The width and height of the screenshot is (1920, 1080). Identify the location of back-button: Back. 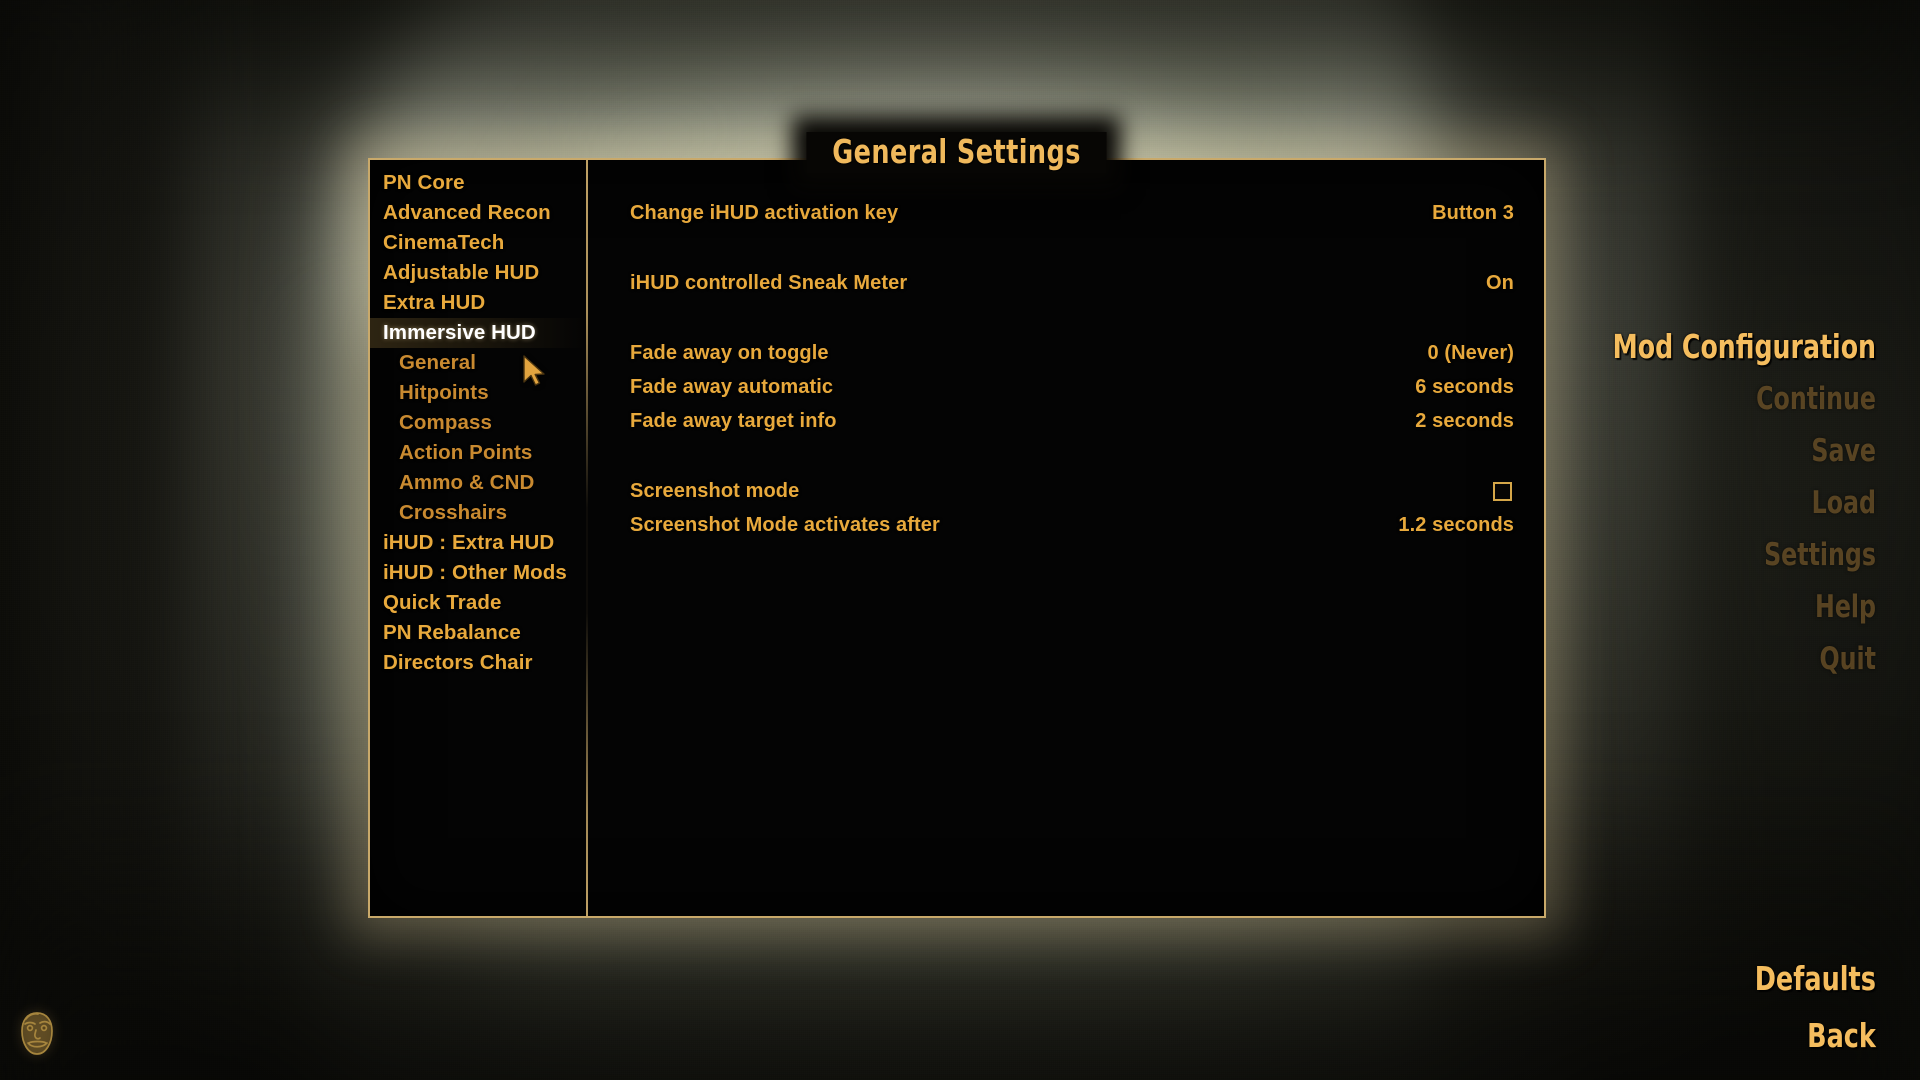
(1815, 1035).